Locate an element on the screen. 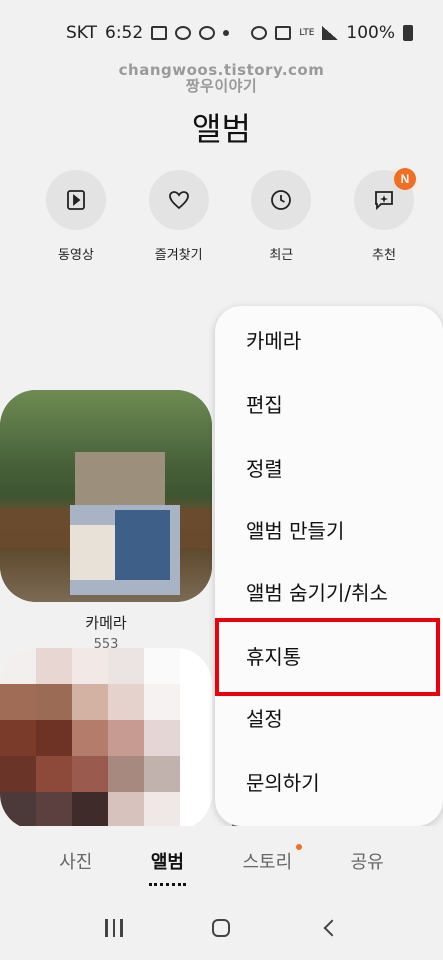 The image size is (443, 960). clock-icon is located at coordinates (281, 200).